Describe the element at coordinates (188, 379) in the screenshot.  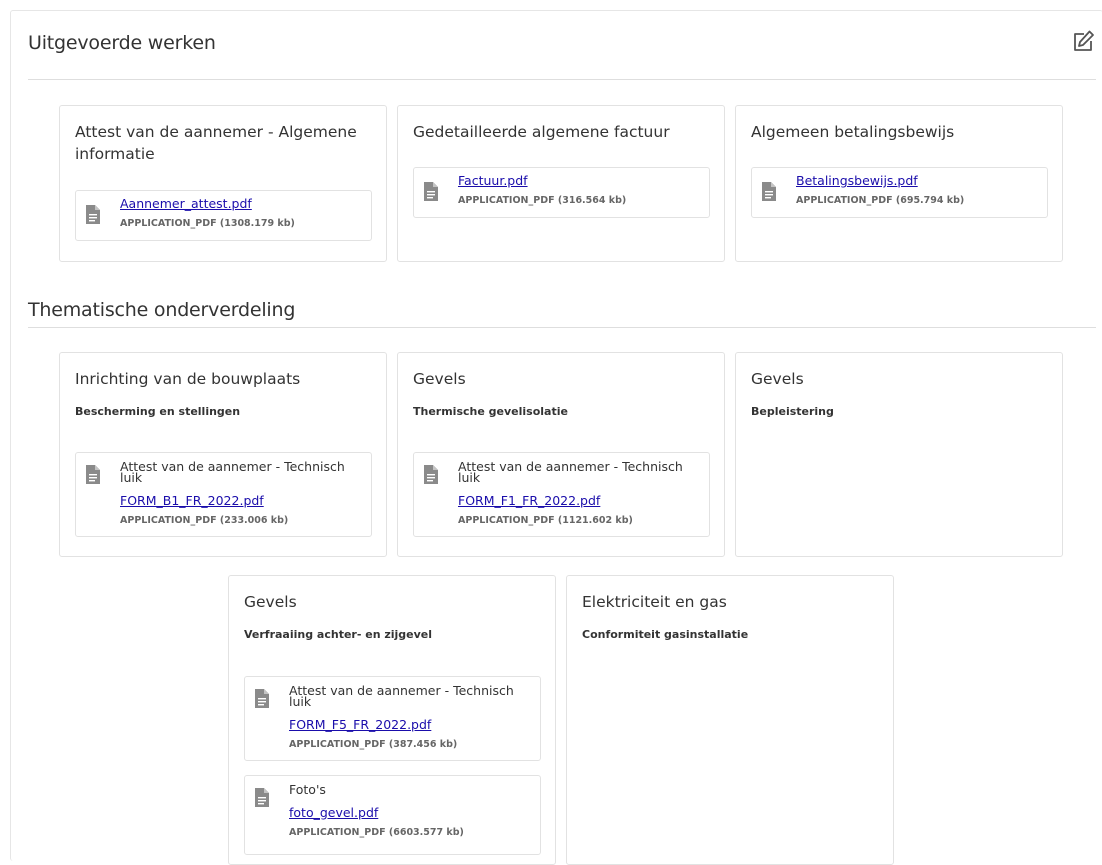
I see `card-title: Inrichting van de bouwplaats` at that location.